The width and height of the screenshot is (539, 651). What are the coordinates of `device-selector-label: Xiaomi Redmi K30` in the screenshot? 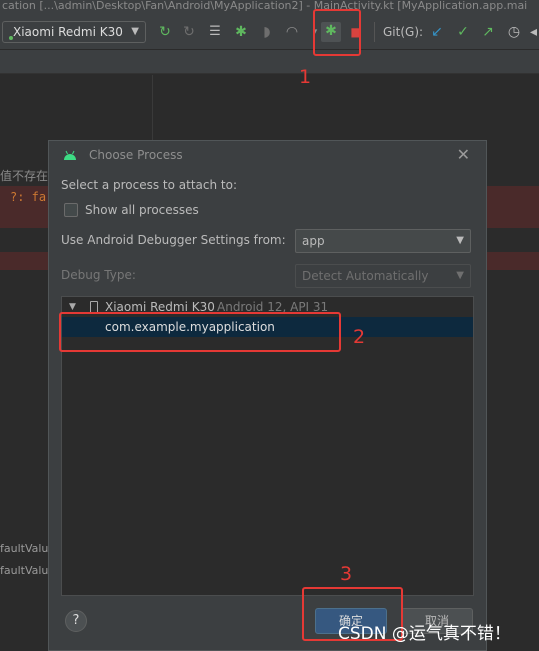 It's located at (68, 32).